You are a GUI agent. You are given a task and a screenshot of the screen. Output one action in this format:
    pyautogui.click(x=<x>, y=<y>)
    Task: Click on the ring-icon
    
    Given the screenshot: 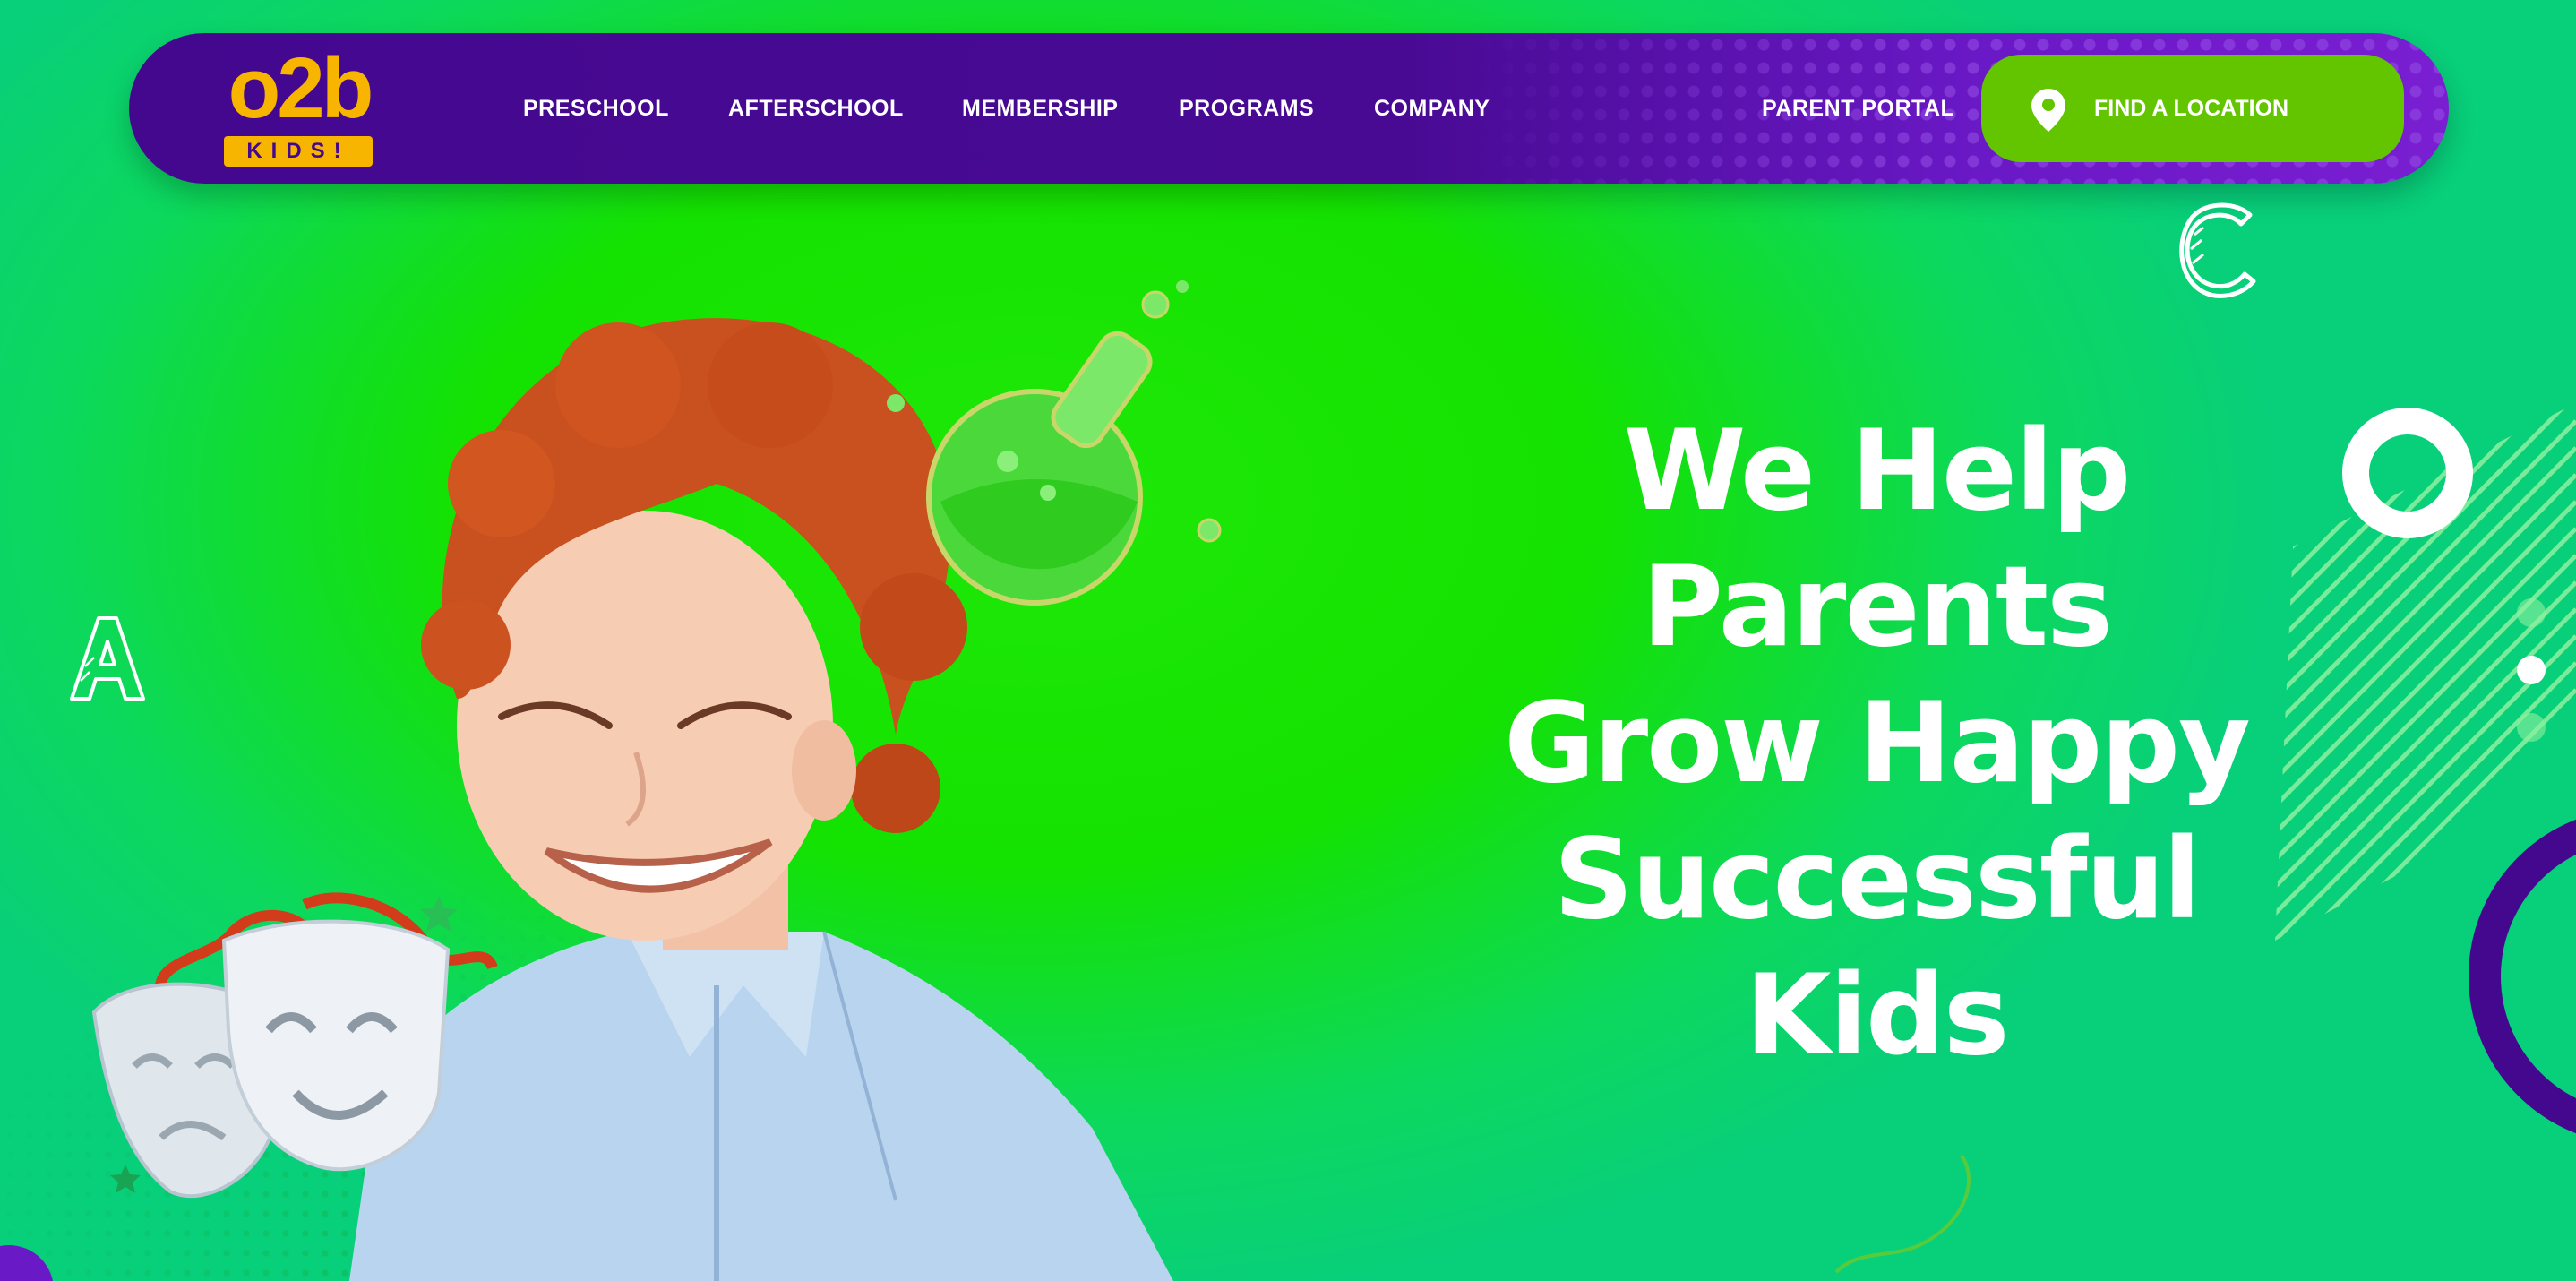 What is the action you would take?
    pyautogui.click(x=2407, y=473)
    